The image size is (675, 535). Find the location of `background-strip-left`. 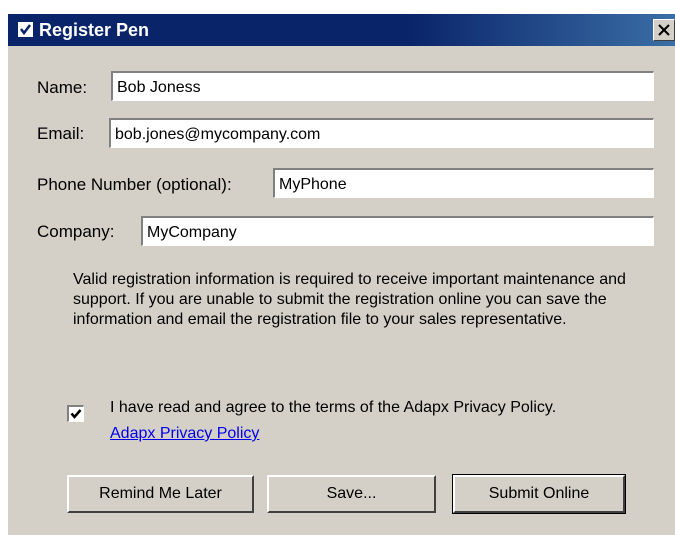

background-strip-left is located at coordinates (4, 267).